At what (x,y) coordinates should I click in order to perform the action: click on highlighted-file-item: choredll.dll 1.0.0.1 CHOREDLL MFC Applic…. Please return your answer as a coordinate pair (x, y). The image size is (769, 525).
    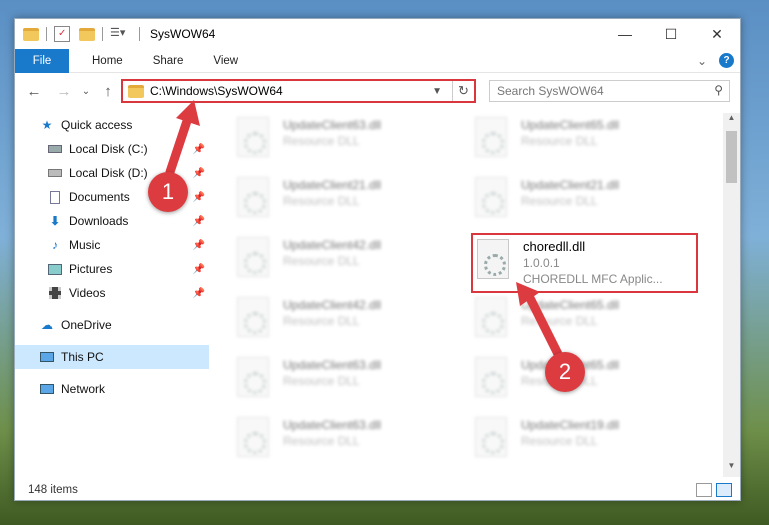
    Looking at the image, I should click on (584, 263).